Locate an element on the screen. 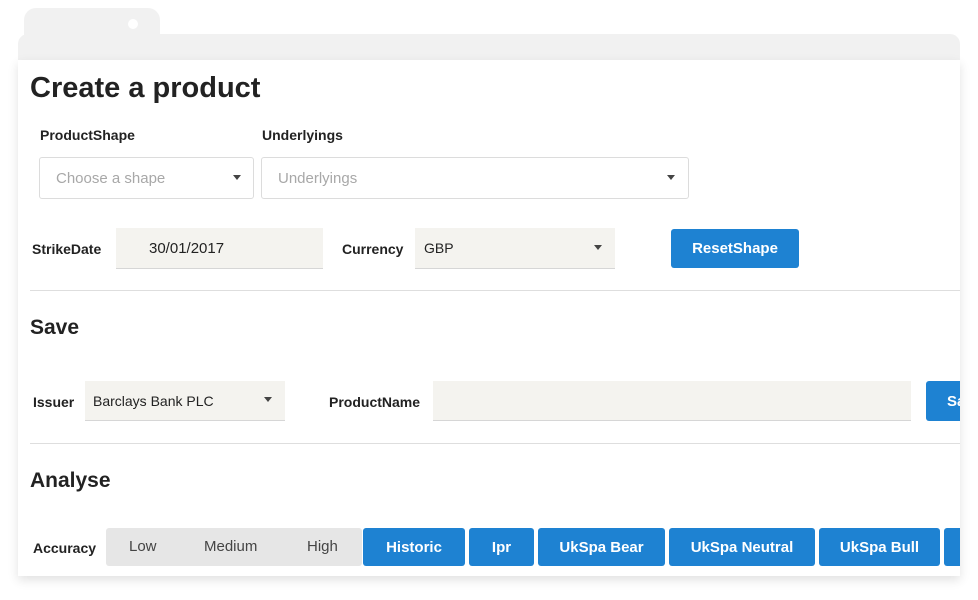 Image resolution: width=978 pixels, height=600 pixels. ukspa-neutral-button: UkSpa Neutral is located at coordinates (742, 547).